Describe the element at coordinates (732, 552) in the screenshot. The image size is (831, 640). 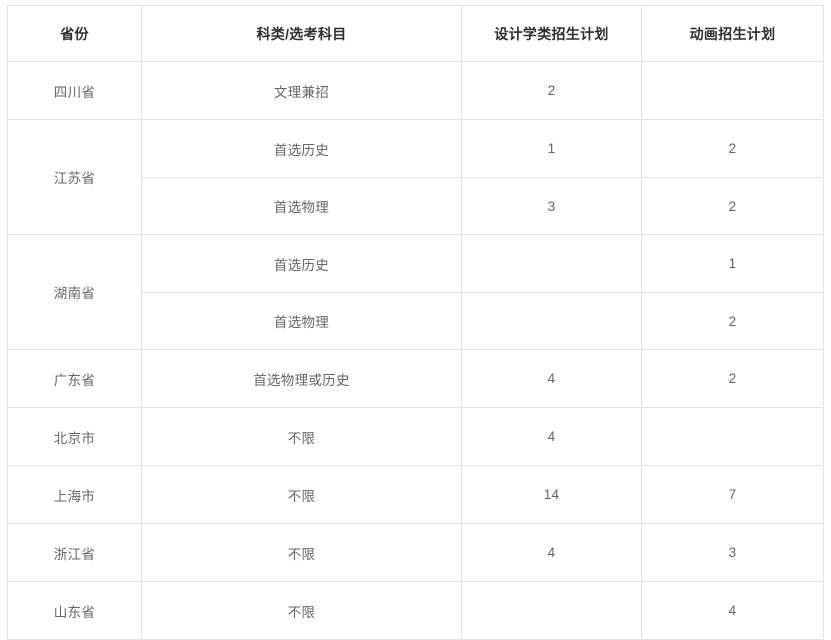
I see `cell-animation-plan: 3` at that location.